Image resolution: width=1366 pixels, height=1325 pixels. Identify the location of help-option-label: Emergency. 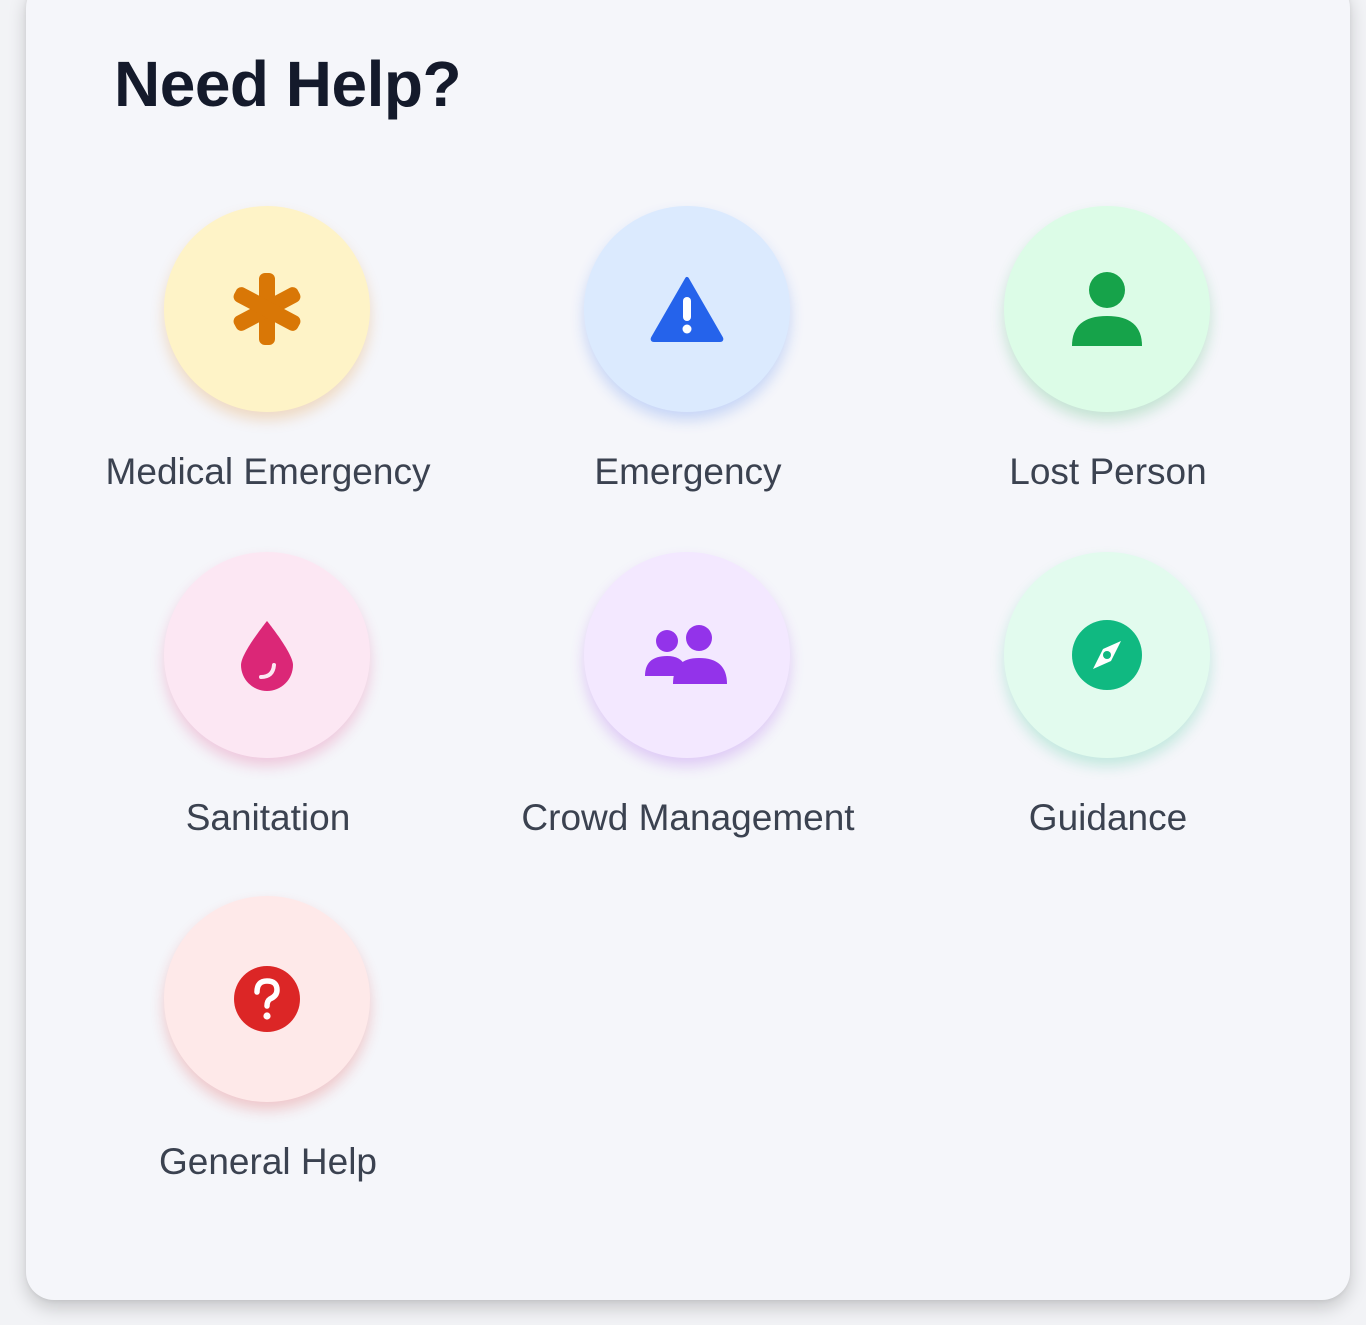
(688, 471).